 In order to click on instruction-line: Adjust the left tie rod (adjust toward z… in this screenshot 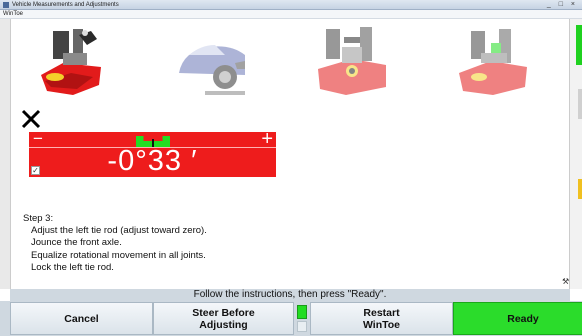, I will do `click(119, 231)`.